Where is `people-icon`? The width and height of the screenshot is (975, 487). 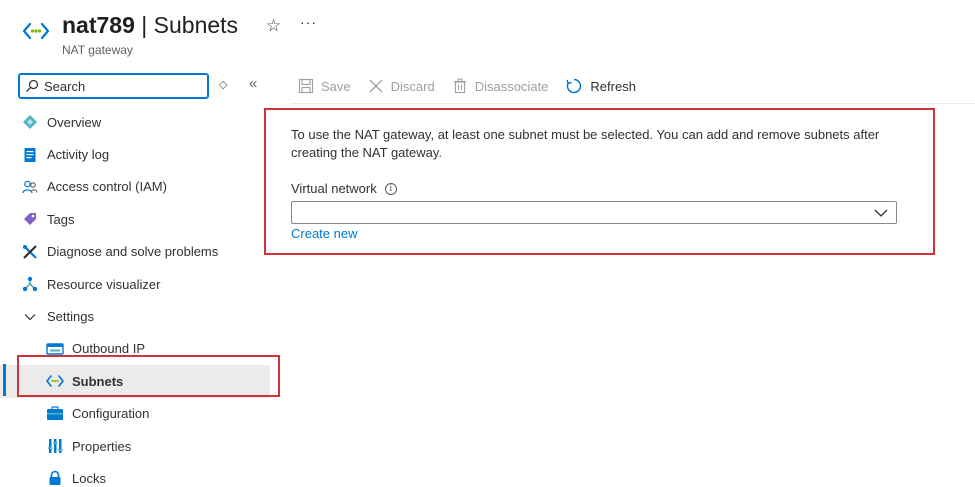 people-icon is located at coordinates (30, 187).